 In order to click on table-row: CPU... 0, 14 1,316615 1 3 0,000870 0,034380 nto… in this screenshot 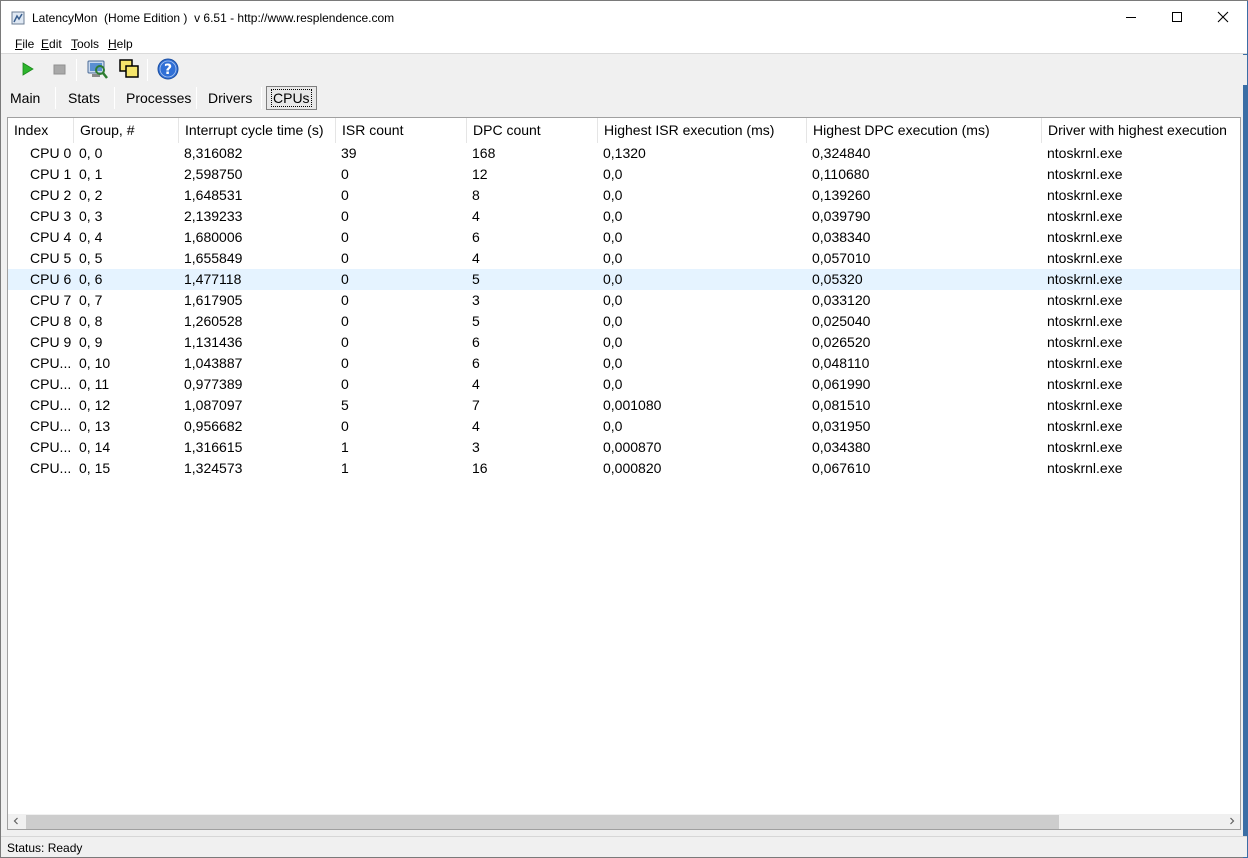, I will do `click(624, 447)`.